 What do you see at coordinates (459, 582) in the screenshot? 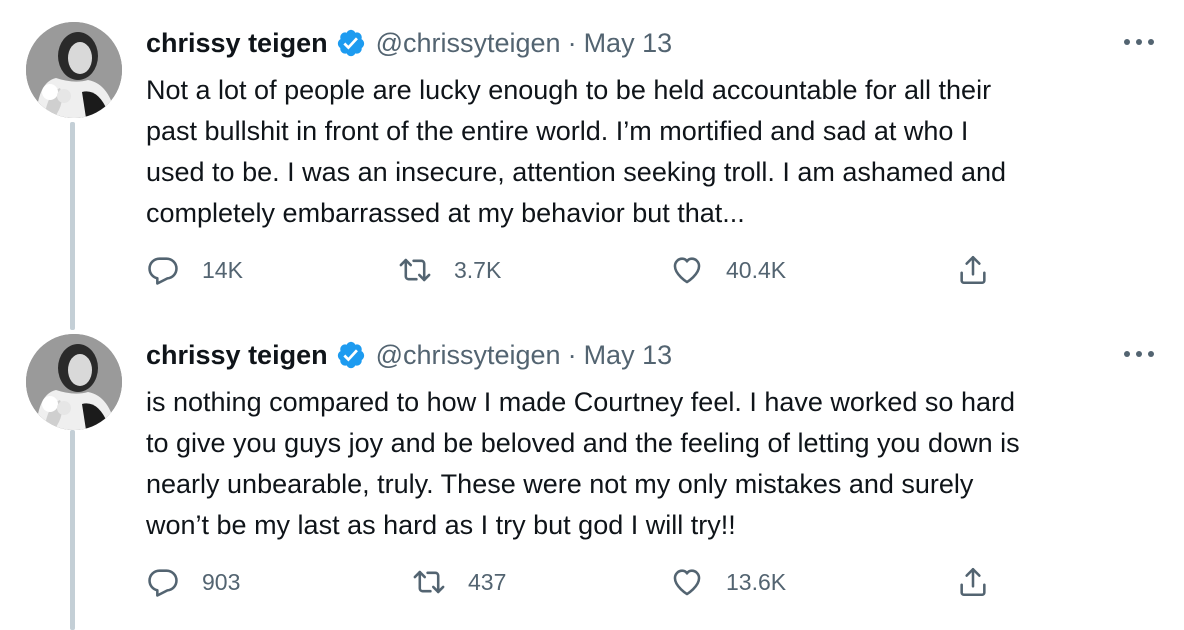
I see `retweet-button: 437` at bounding box center [459, 582].